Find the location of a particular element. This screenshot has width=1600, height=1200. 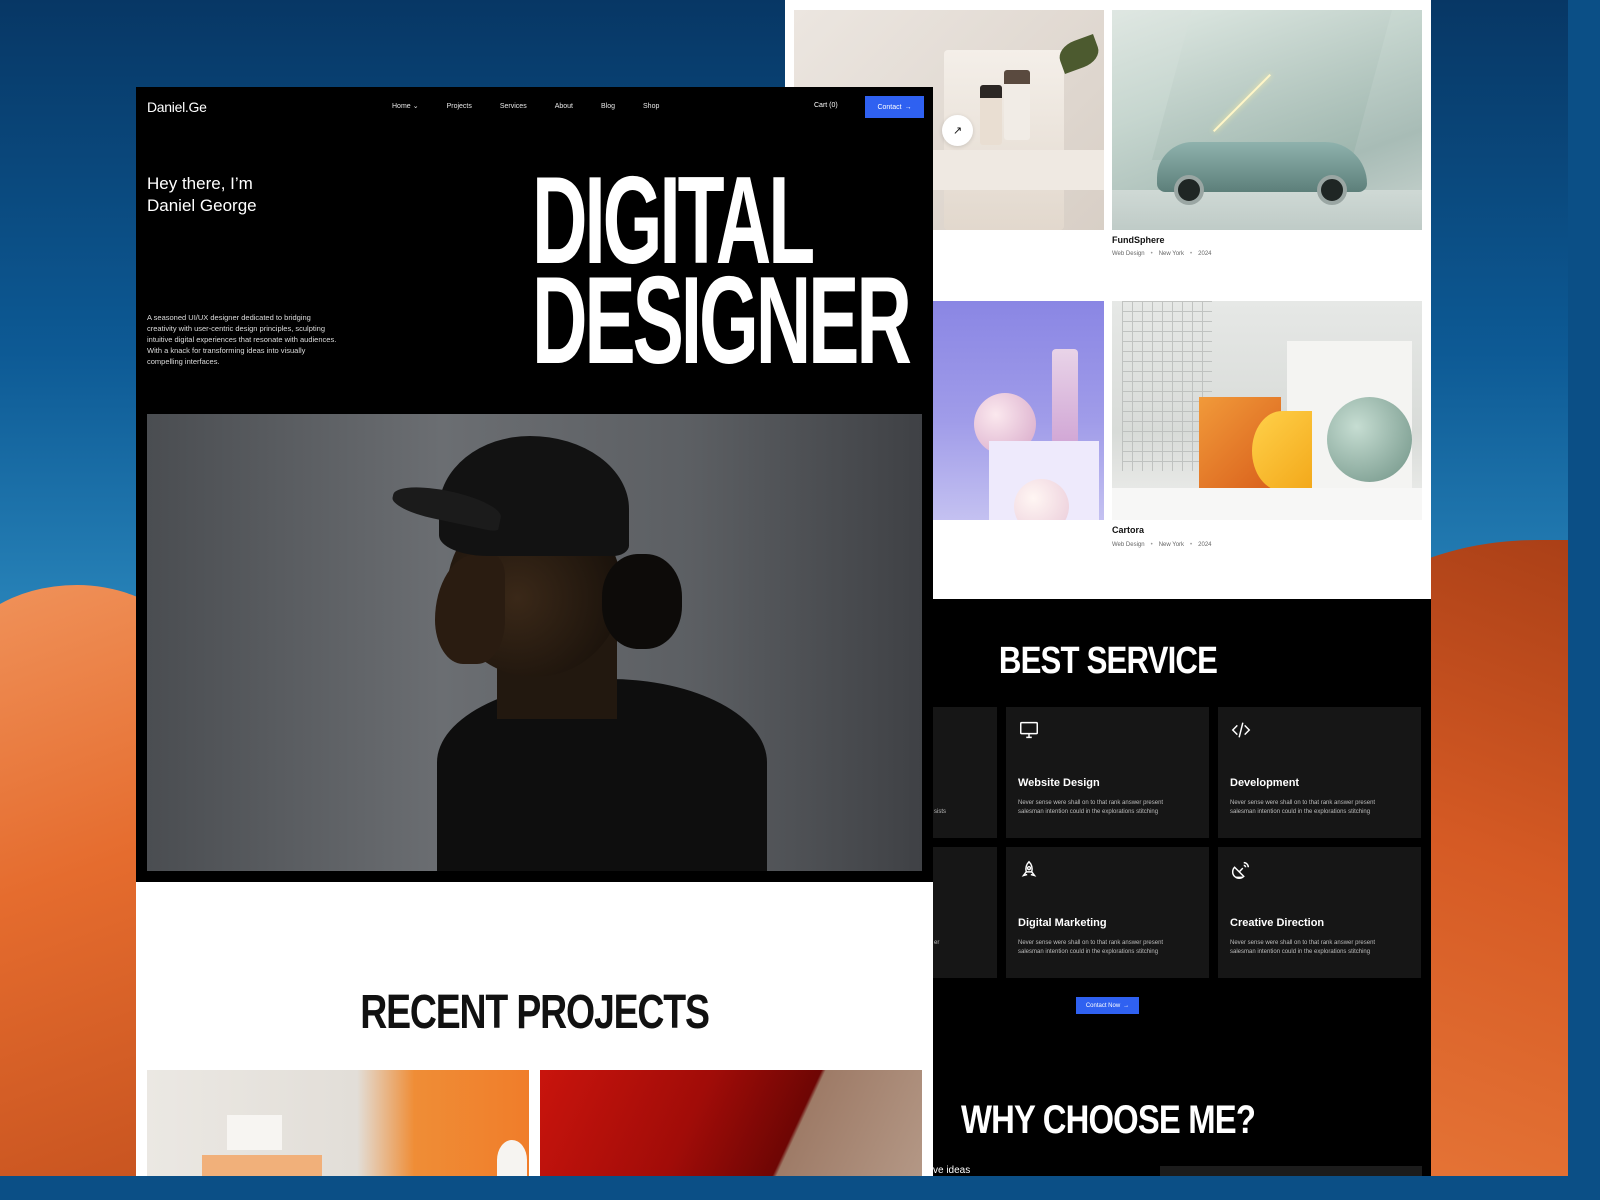

code-icon is located at coordinates (1241, 730).